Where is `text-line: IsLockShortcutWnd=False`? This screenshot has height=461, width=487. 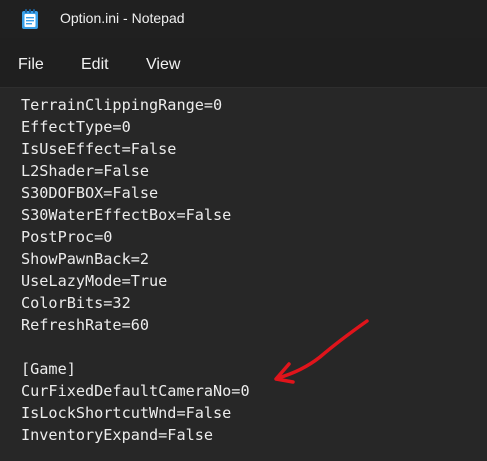 text-line: IsLockShortcutWnd=False is located at coordinates (126, 413).